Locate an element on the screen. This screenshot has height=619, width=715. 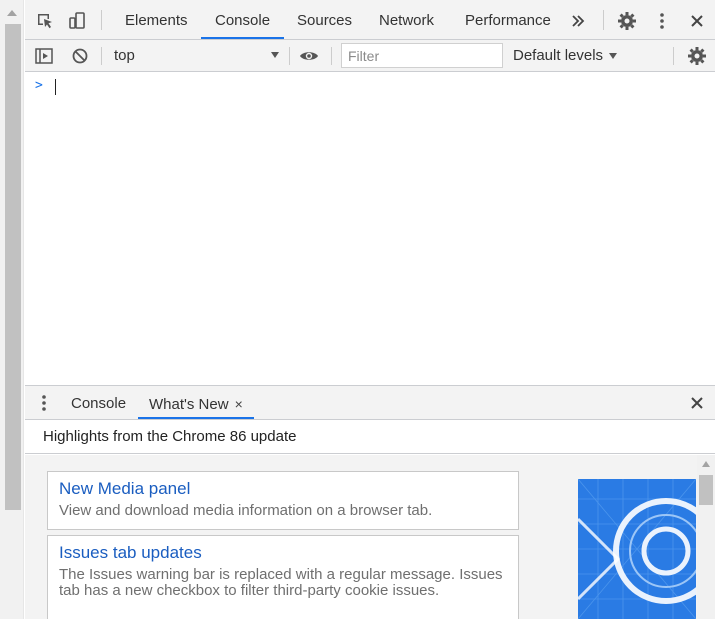
context-select: top is located at coordinates (195, 55).